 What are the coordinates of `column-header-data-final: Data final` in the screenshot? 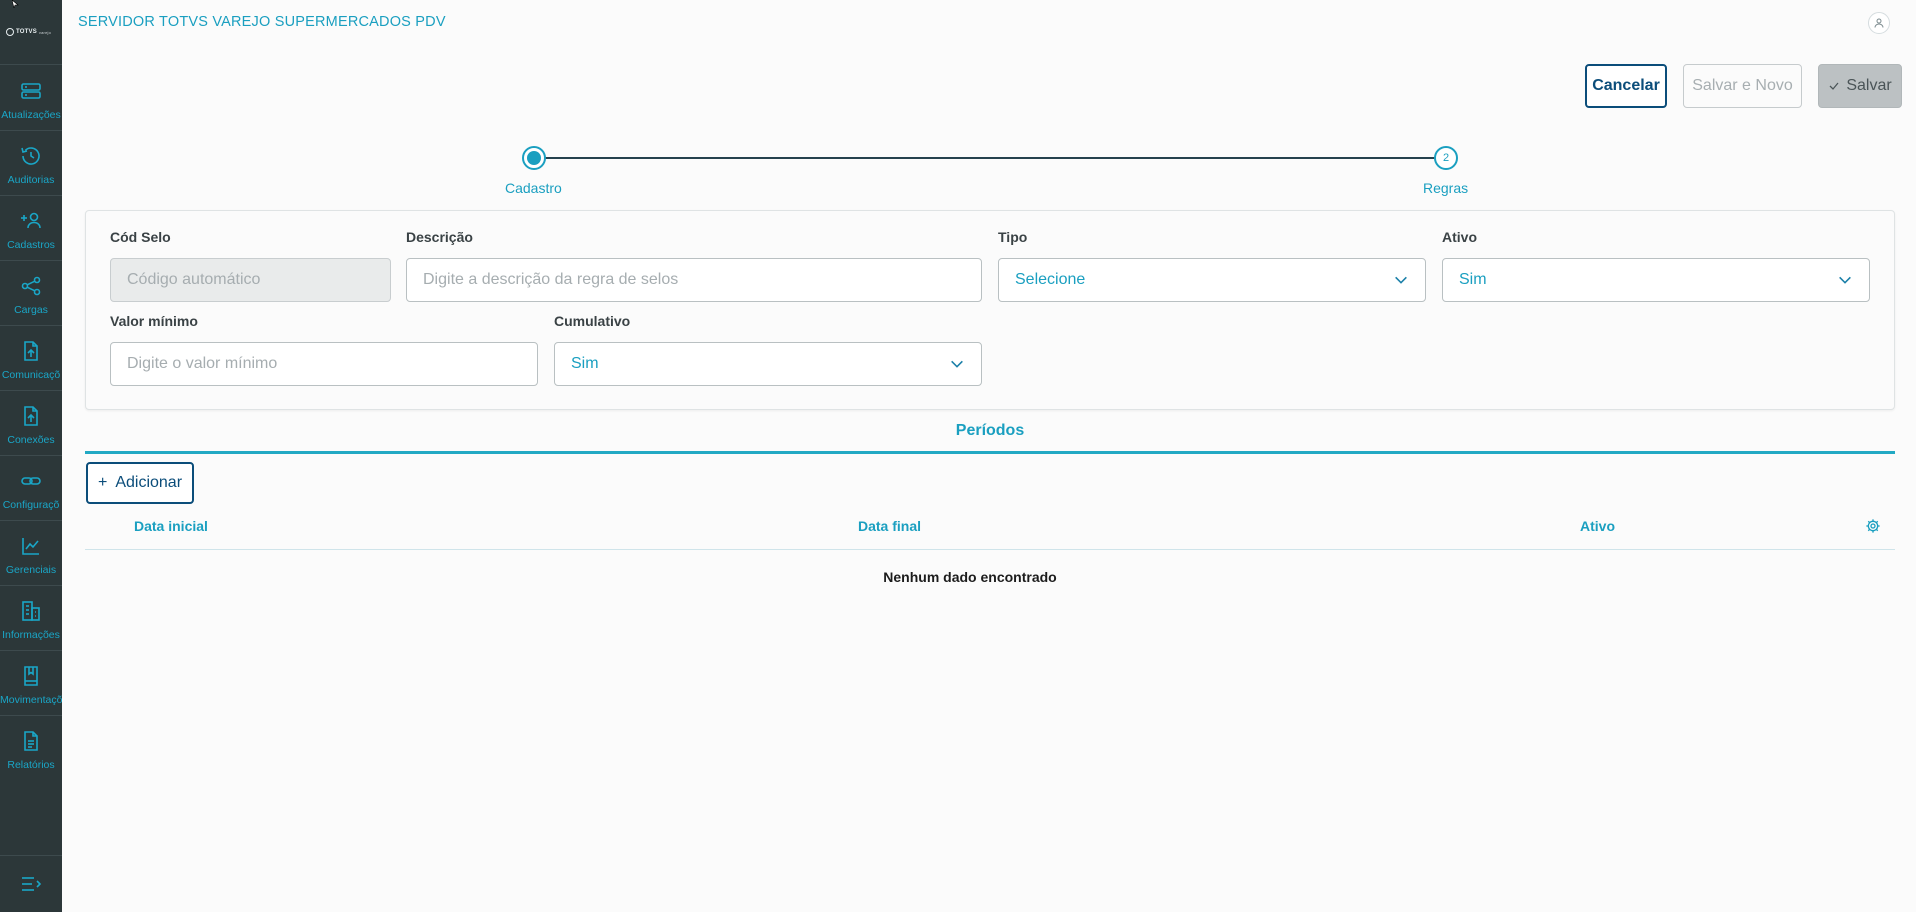 It's located at (889, 526).